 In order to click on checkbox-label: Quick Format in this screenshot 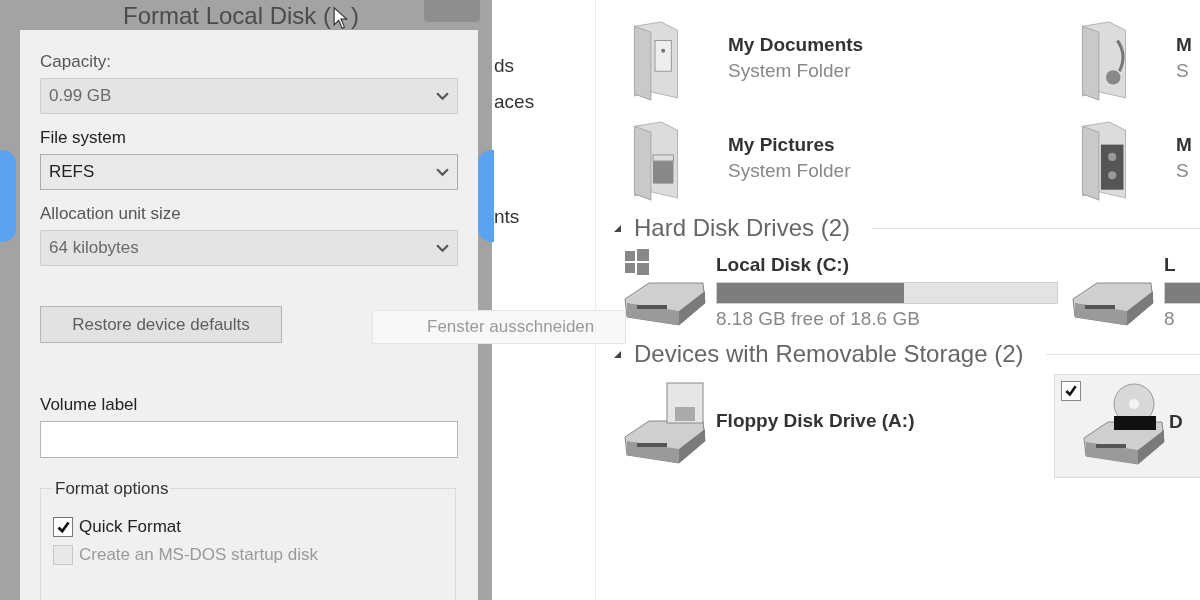, I will do `click(130, 527)`.